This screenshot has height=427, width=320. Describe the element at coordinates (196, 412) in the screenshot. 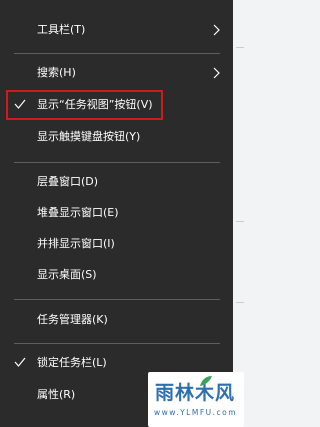

I see `watermark-url: www.YLMFU.com` at that location.